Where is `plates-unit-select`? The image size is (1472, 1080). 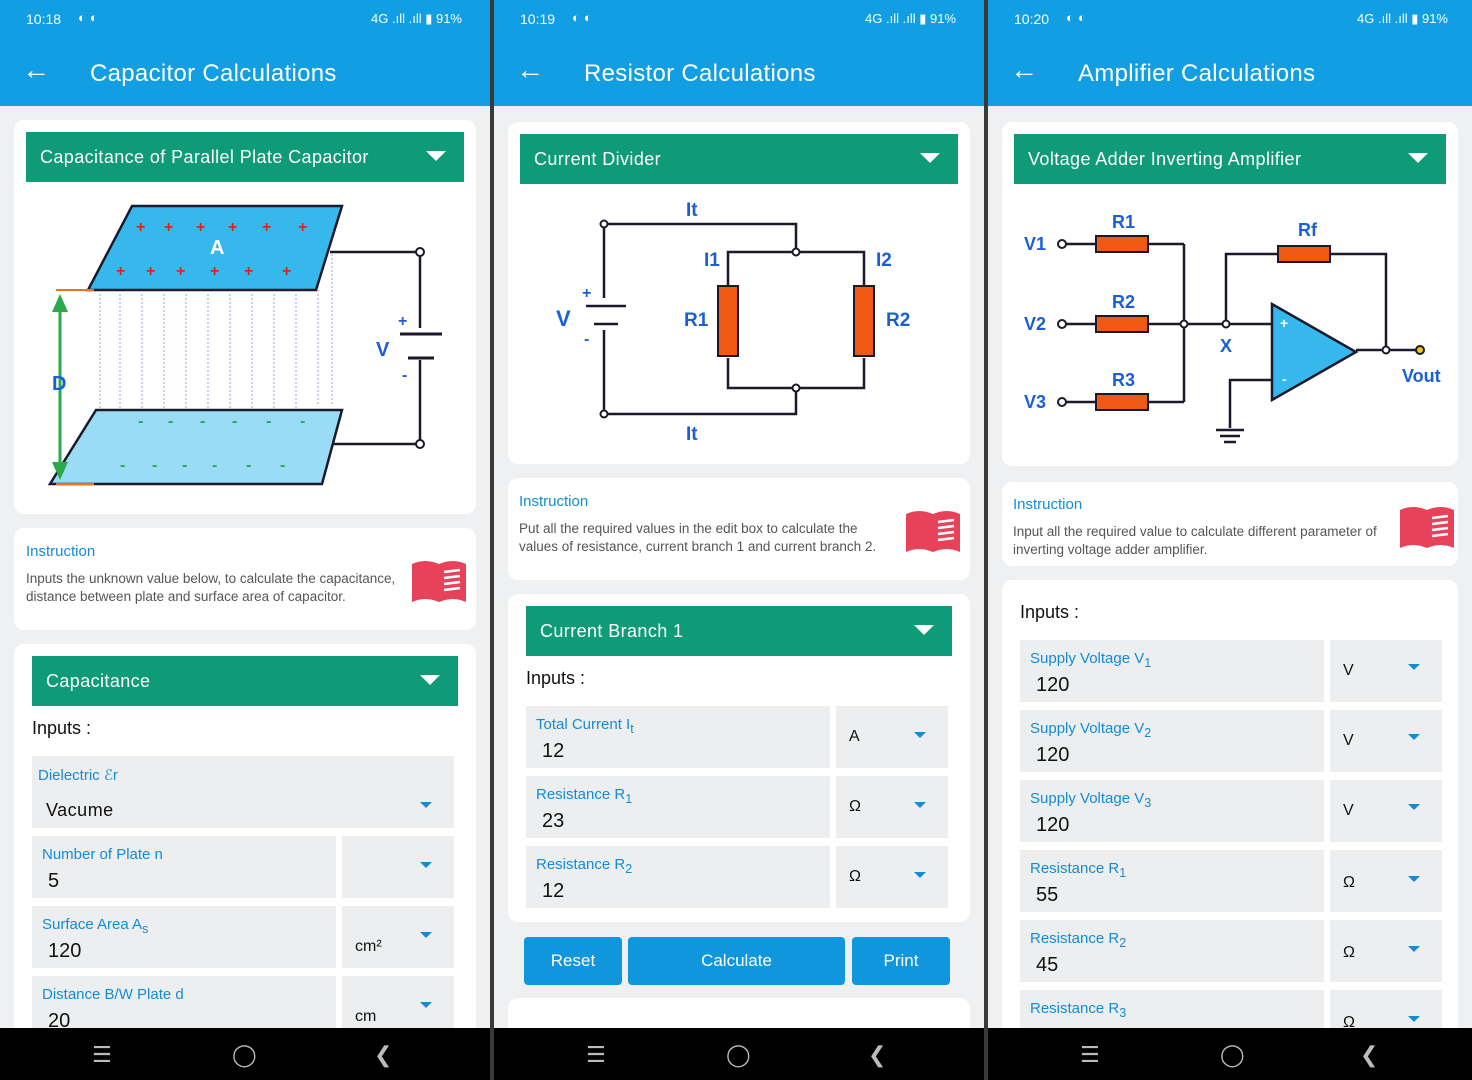 plates-unit-select is located at coordinates (398, 867).